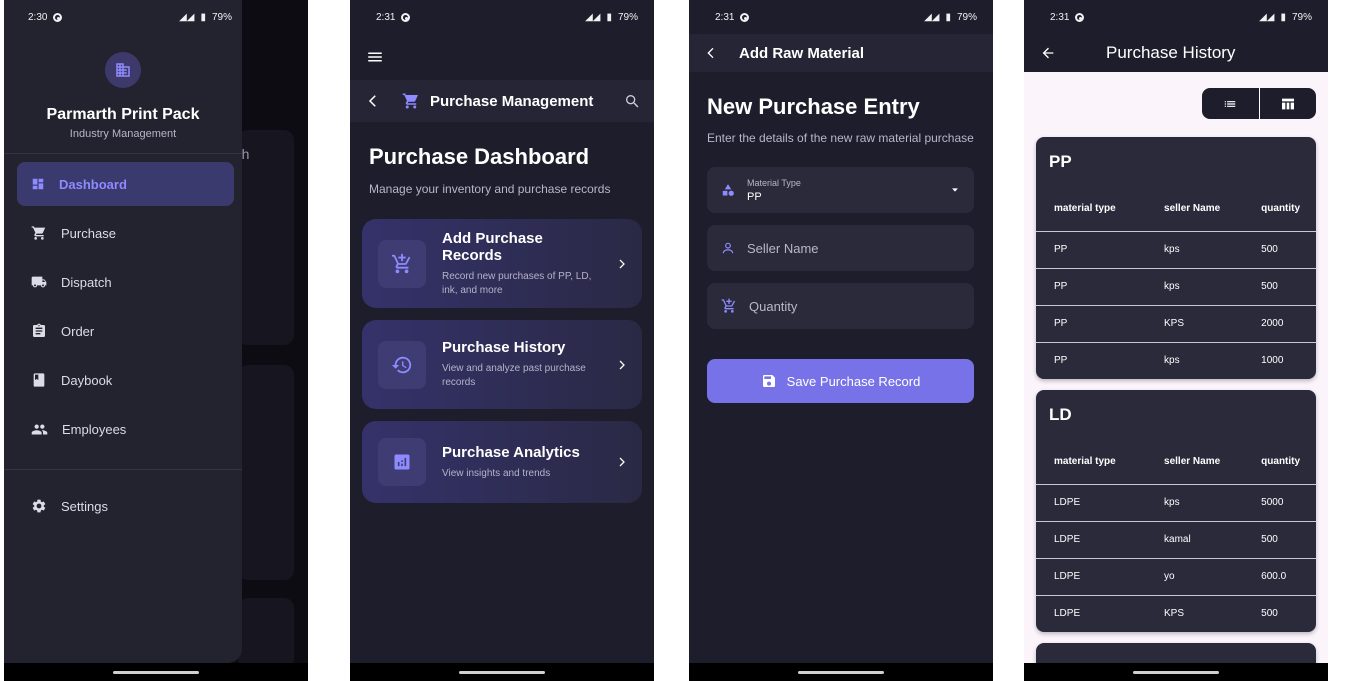 Image resolution: width=1356 pixels, height=681 pixels. Describe the element at coordinates (813, 106) in the screenshot. I see `page-title: New Purchase Entry` at that location.